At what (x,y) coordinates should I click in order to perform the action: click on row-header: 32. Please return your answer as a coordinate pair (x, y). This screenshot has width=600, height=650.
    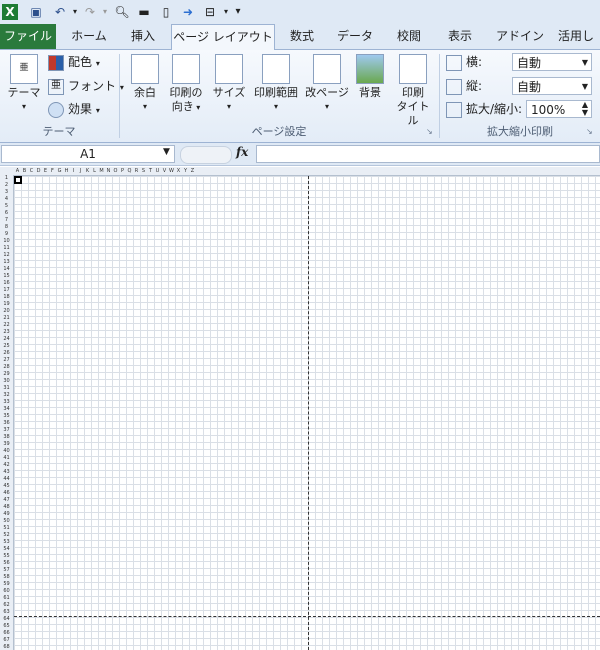
    Looking at the image, I should click on (6, 395).